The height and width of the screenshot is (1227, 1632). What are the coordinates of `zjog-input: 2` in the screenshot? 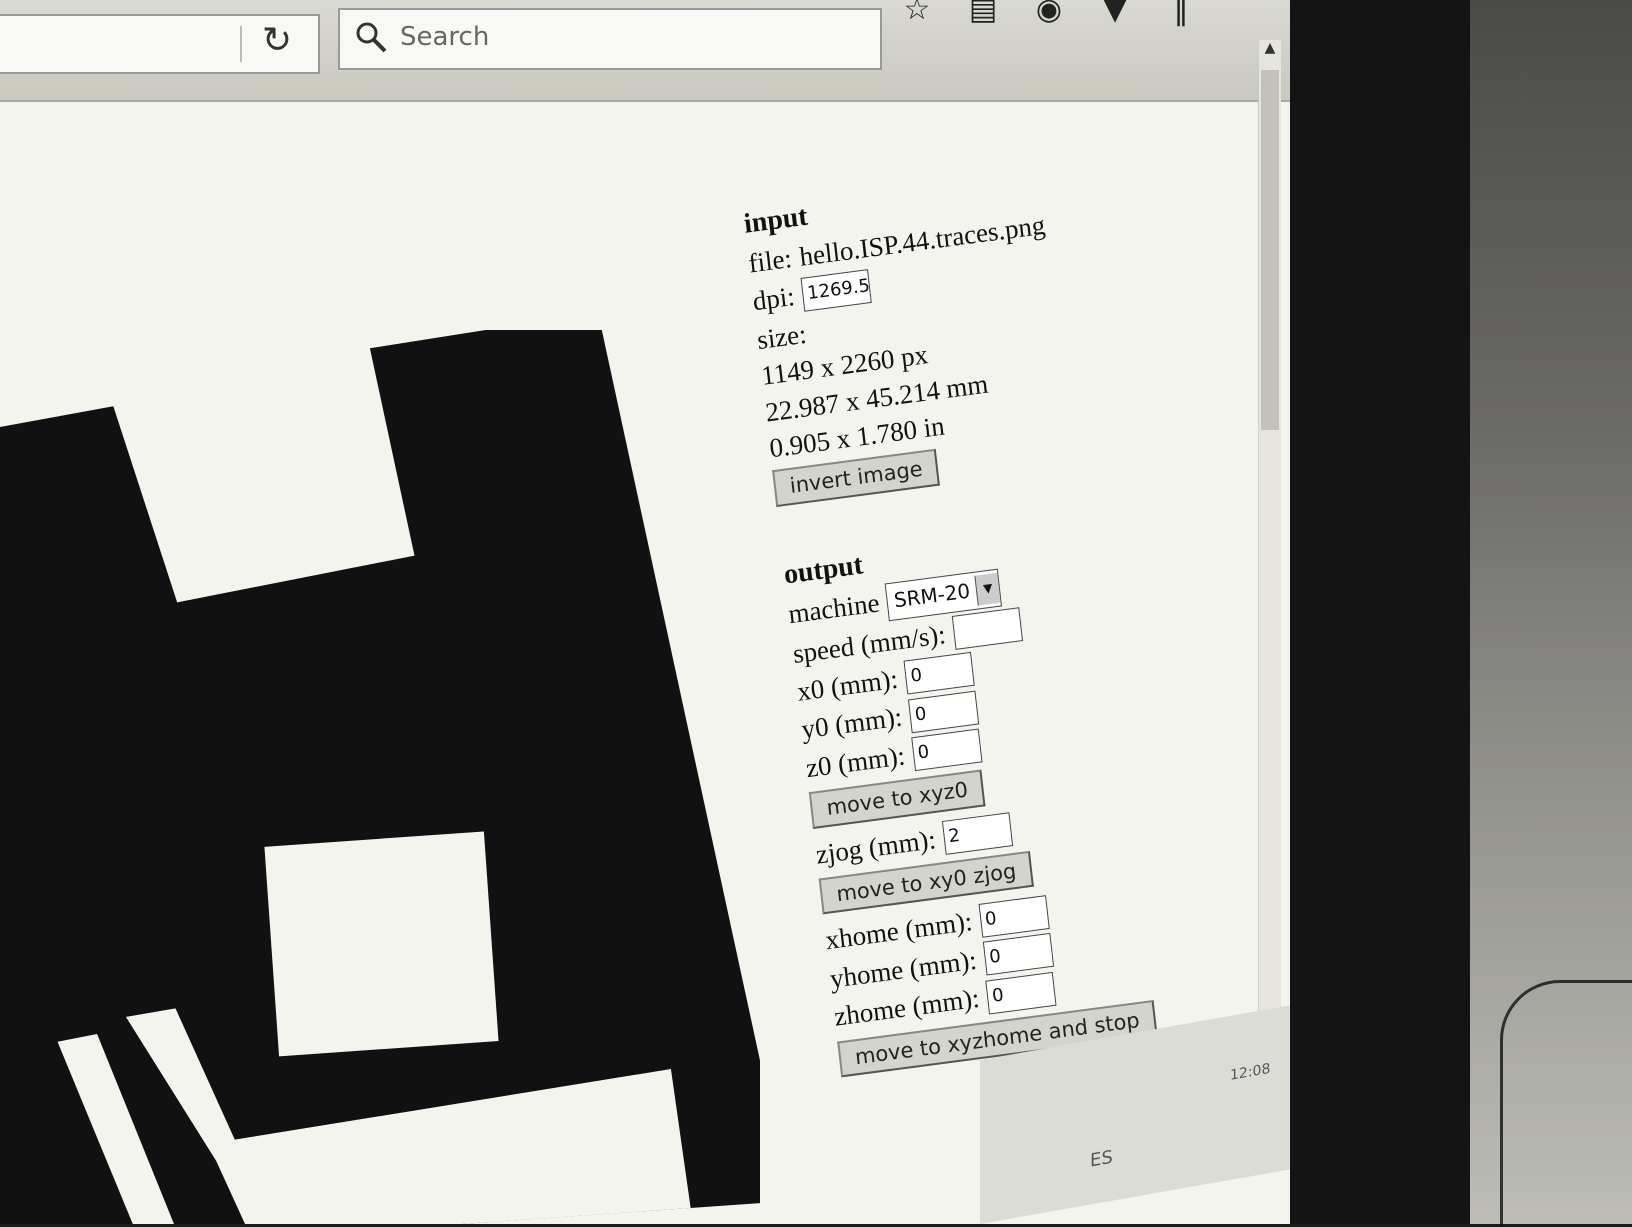 It's located at (977, 833).